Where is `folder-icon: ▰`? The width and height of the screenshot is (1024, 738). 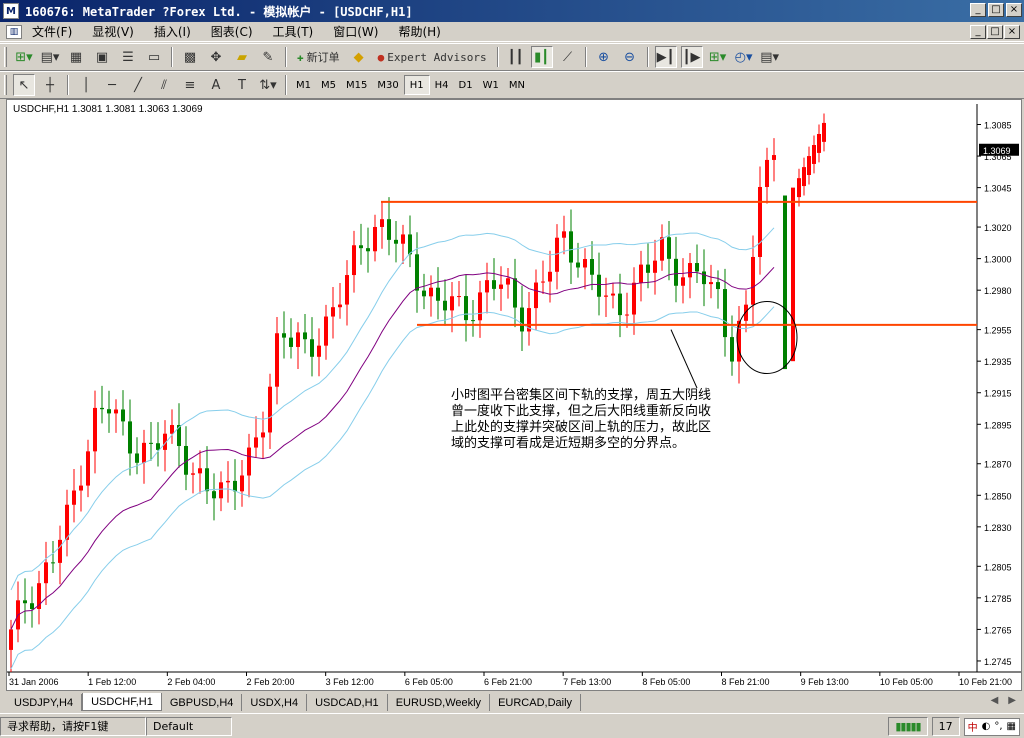
folder-icon: ▰ is located at coordinates (242, 57).